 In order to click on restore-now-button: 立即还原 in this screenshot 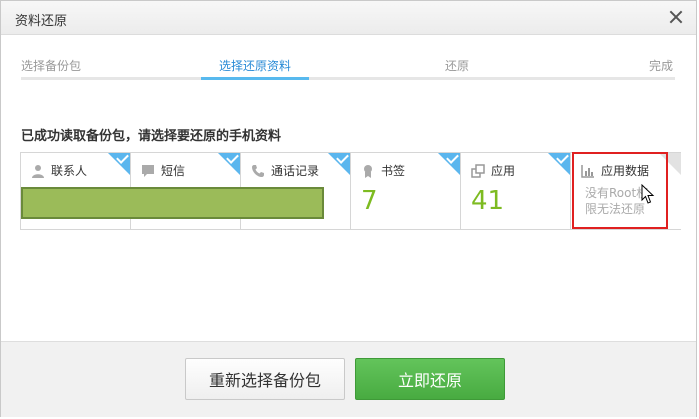, I will do `click(430, 379)`.